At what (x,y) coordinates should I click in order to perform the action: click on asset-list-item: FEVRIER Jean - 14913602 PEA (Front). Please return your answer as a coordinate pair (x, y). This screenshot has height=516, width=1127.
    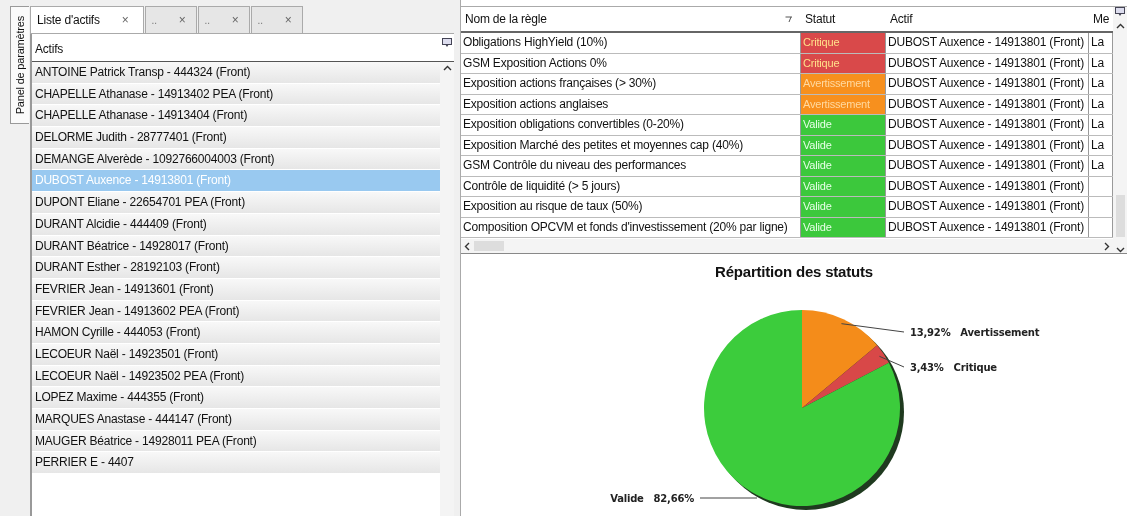
    Looking at the image, I should click on (235, 311).